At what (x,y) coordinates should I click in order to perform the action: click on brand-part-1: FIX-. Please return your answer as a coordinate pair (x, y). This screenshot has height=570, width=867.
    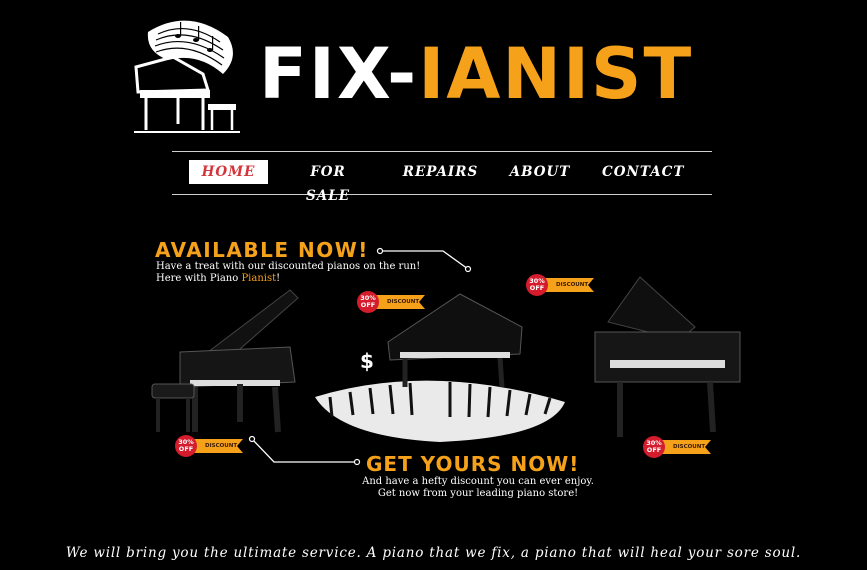
    Looking at the image, I should click on (339, 74).